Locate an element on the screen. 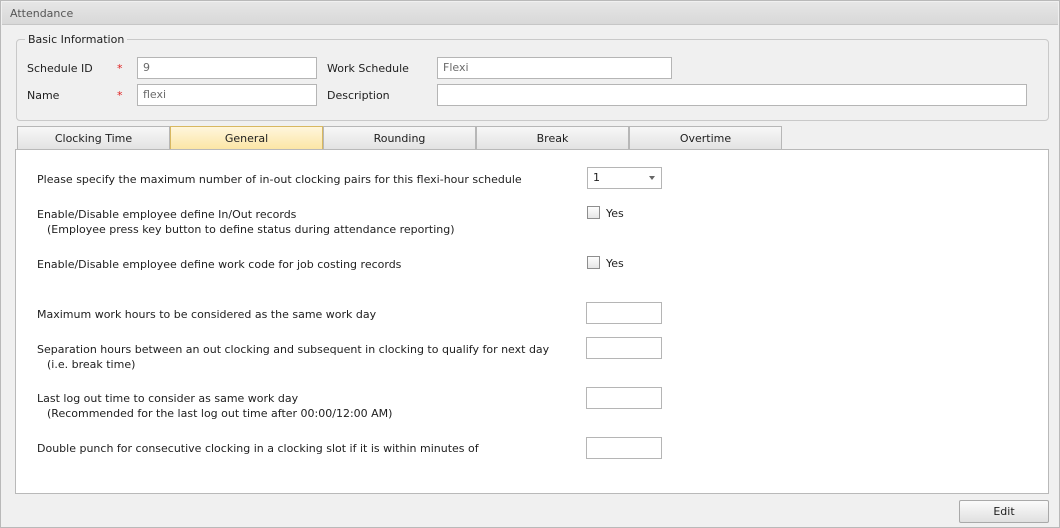  description-label: Description is located at coordinates (358, 95).